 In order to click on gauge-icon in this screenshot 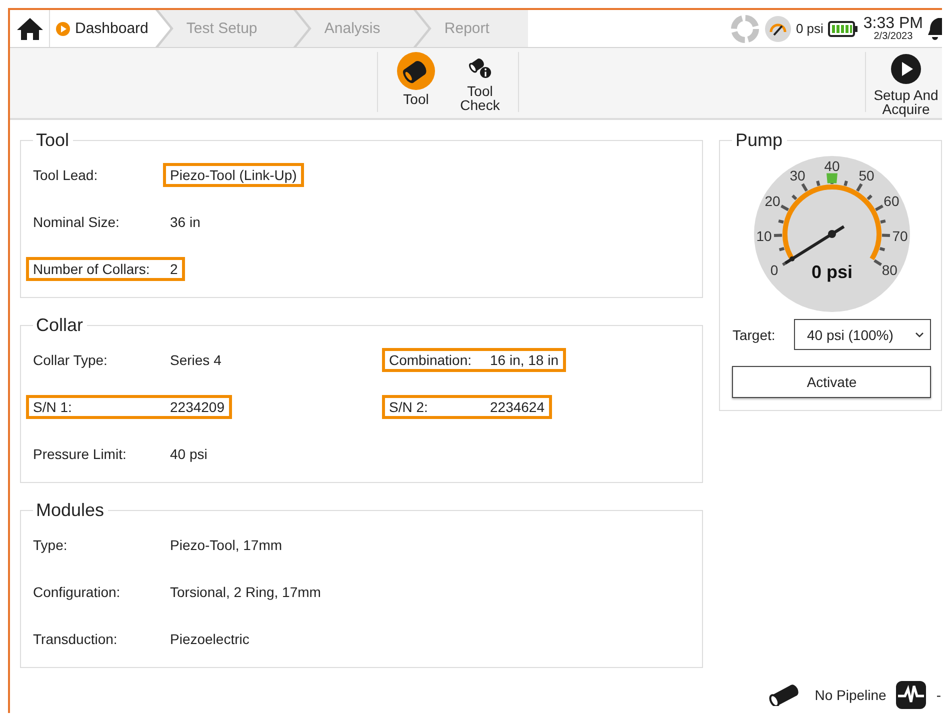, I will do `click(777, 29)`.